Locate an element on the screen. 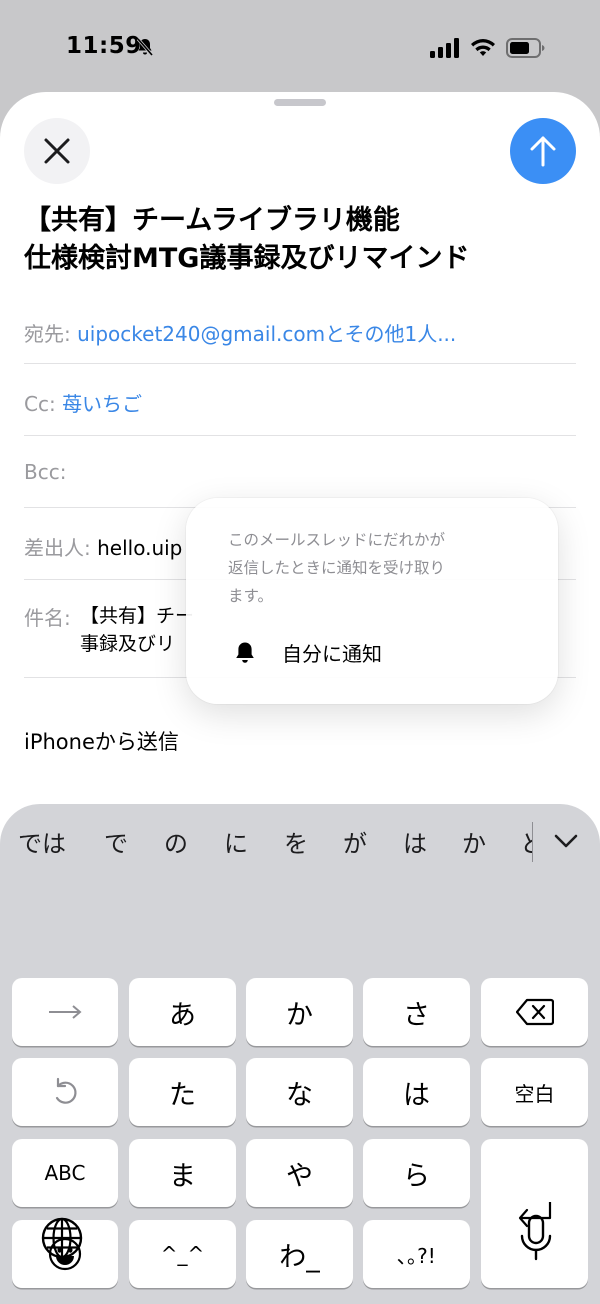 The width and height of the screenshot is (600, 1304). key-ha: は is located at coordinates (416, 1092).